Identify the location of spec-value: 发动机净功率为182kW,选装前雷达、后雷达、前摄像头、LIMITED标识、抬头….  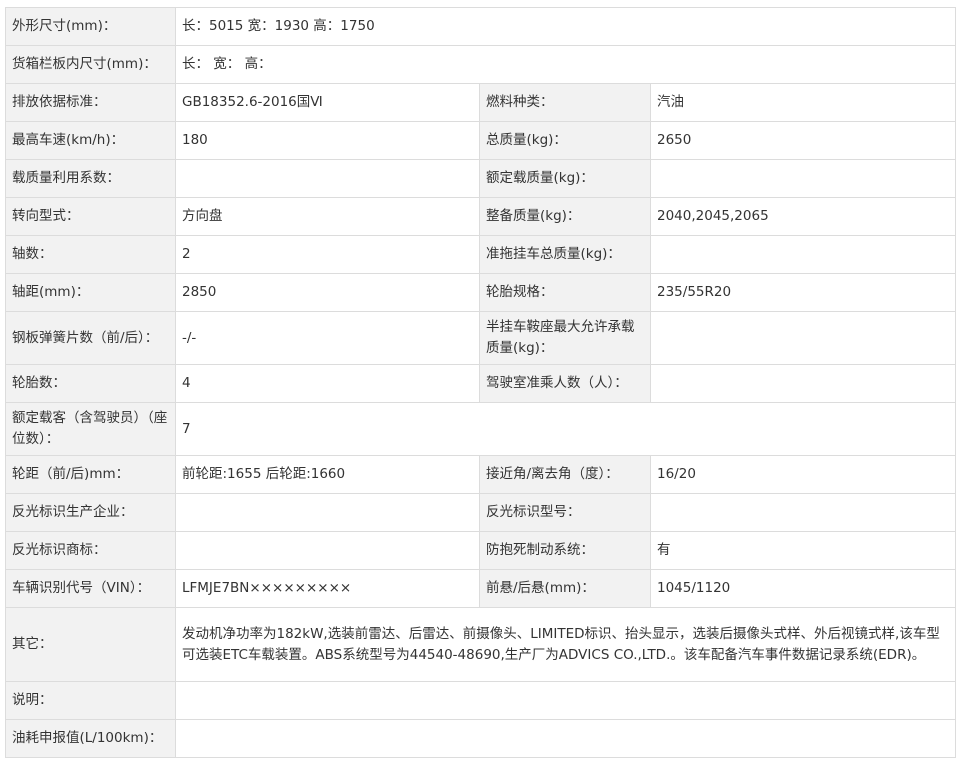
(565, 644).